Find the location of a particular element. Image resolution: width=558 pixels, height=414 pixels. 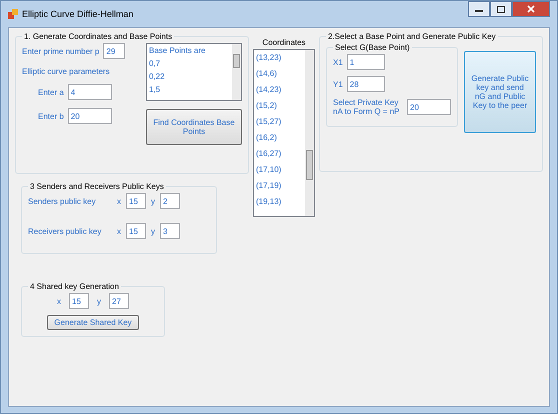

input-field: 29 is located at coordinates (114, 51).